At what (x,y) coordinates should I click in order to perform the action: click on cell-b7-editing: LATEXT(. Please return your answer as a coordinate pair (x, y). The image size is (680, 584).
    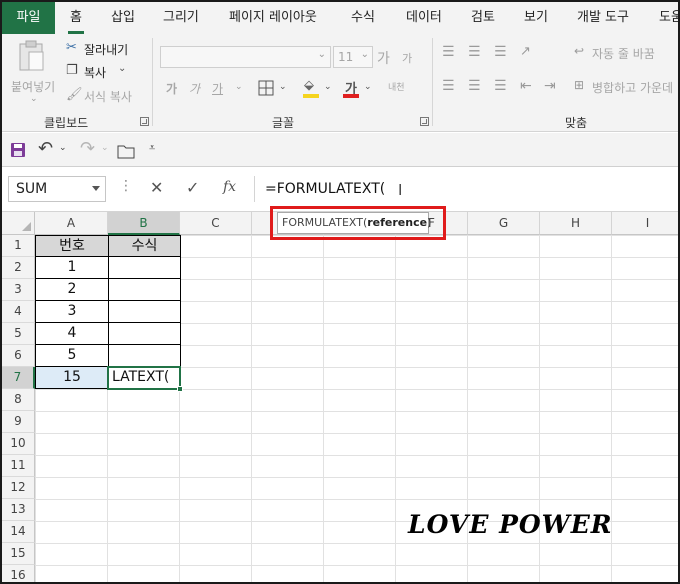
    Looking at the image, I should click on (144, 378).